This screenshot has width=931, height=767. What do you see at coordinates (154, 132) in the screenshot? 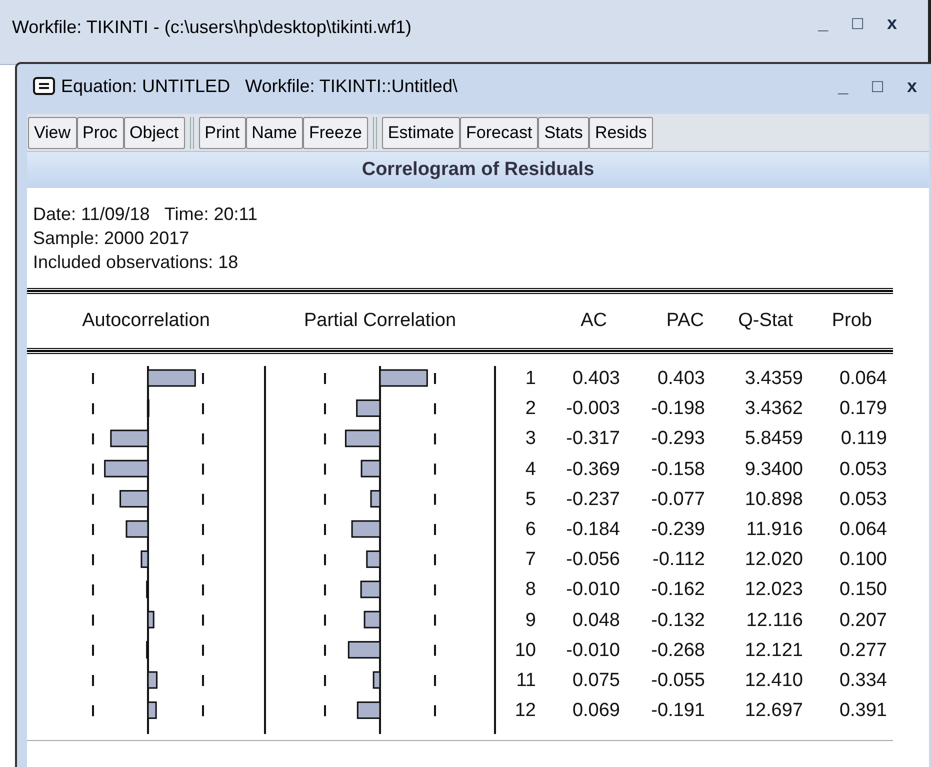
I see `toolbar-button: Object` at bounding box center [154, 132].